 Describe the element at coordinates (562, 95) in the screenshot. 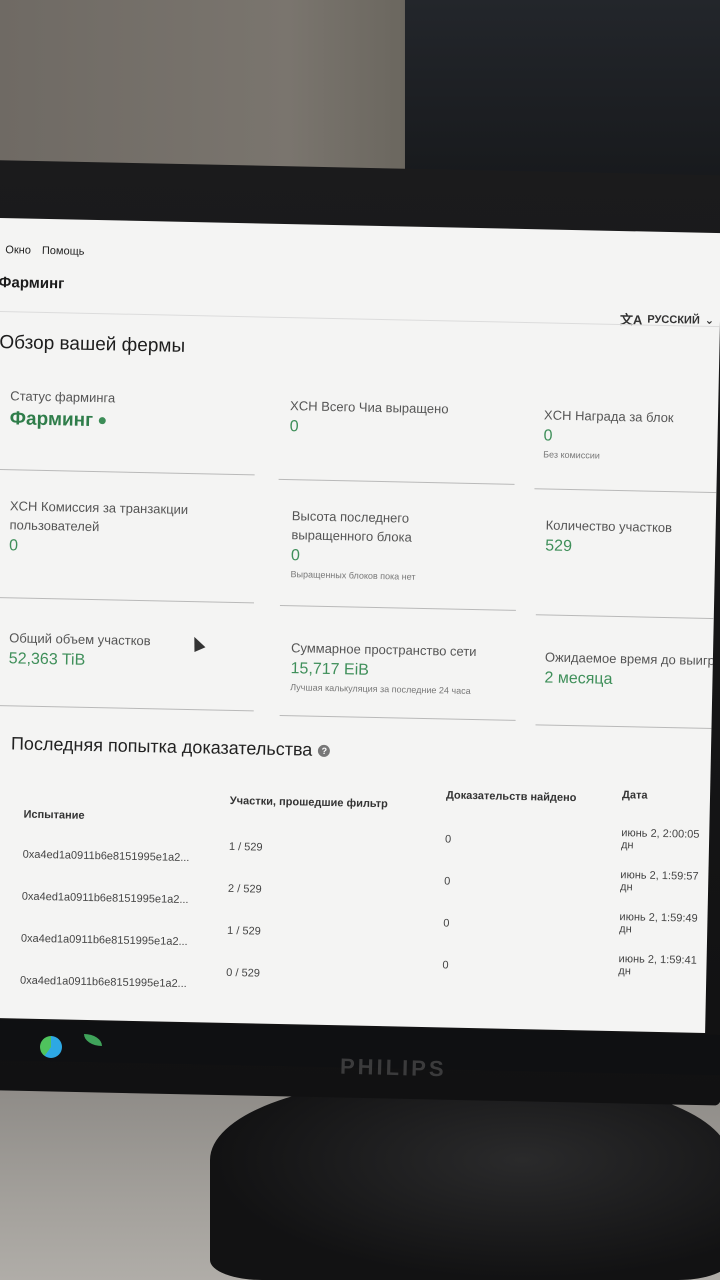

I see `background-dark` at that location.